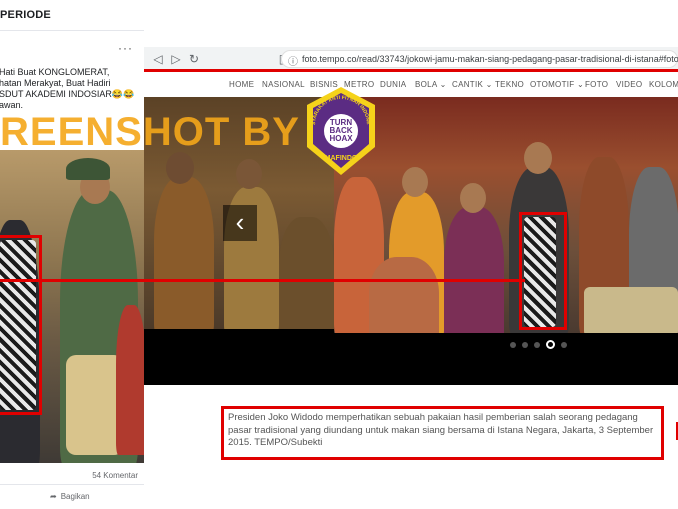  I want to click on nav-item-nasional: NASIONAL, so click(283, 84).